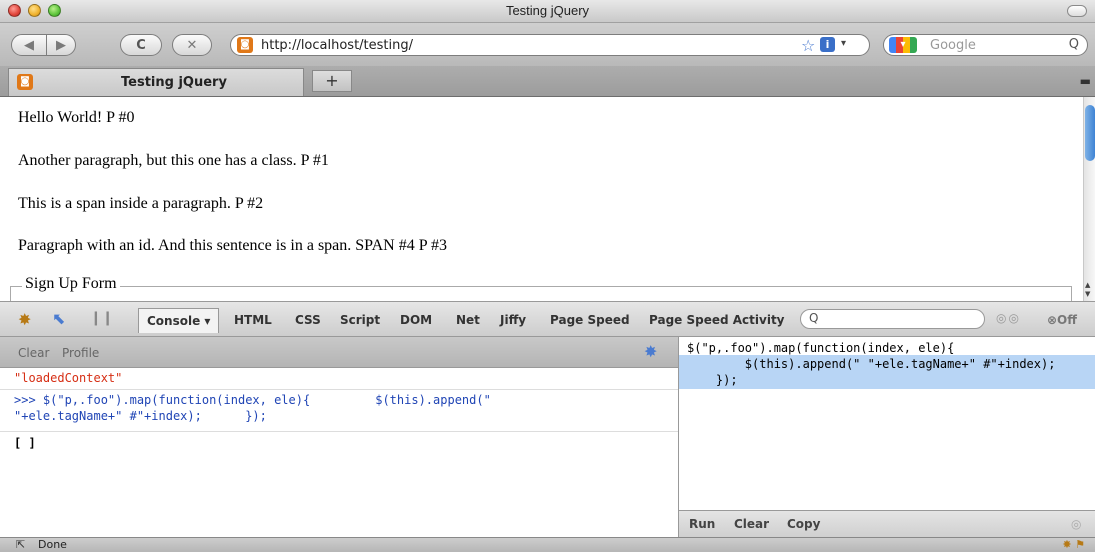 The width and height of the screenshot is (1095, 552). I want to click on tab-testing-jquery: ◙ Testing jQuery, so click(156, 82).